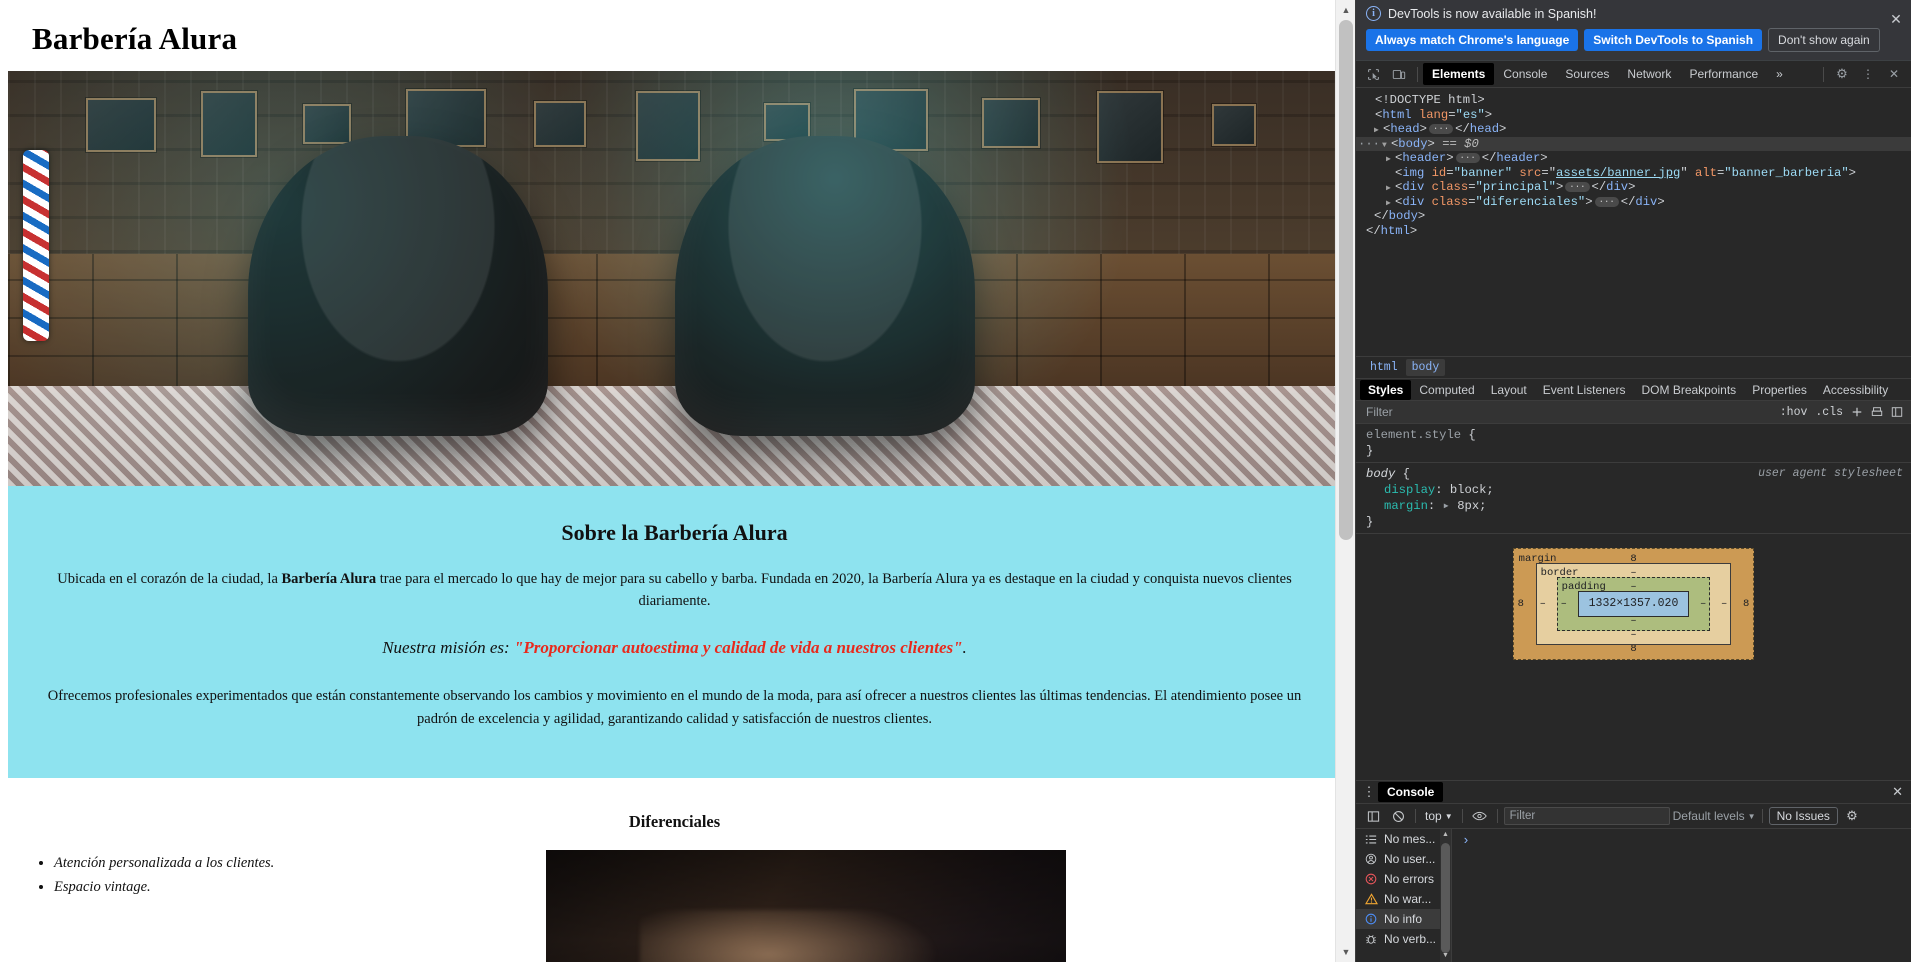 The image size is (1911, 962). What do you see at coordinates (1688, 390) in the screenshot?
I see `tab-dom-breakpoints: DOM Breakpoints` at bounding box center [1688, 390].